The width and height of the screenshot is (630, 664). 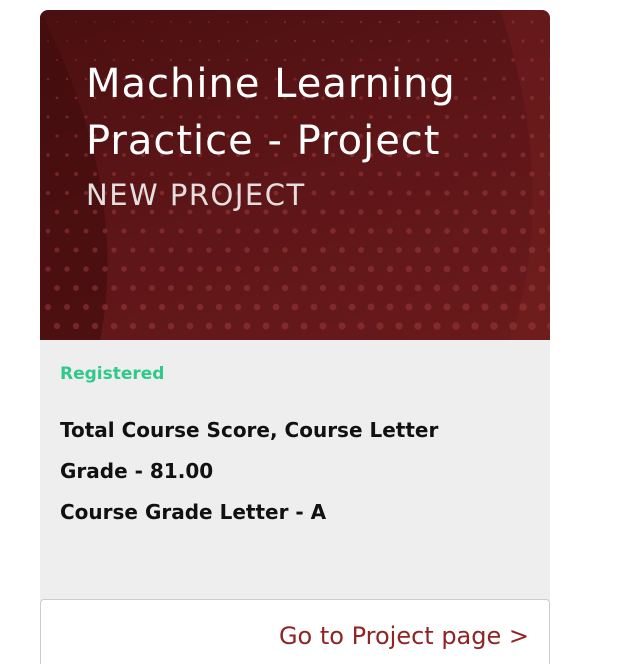 I want to click on go-to-project-link: Go to Project page >, so click(x=404, y=636).